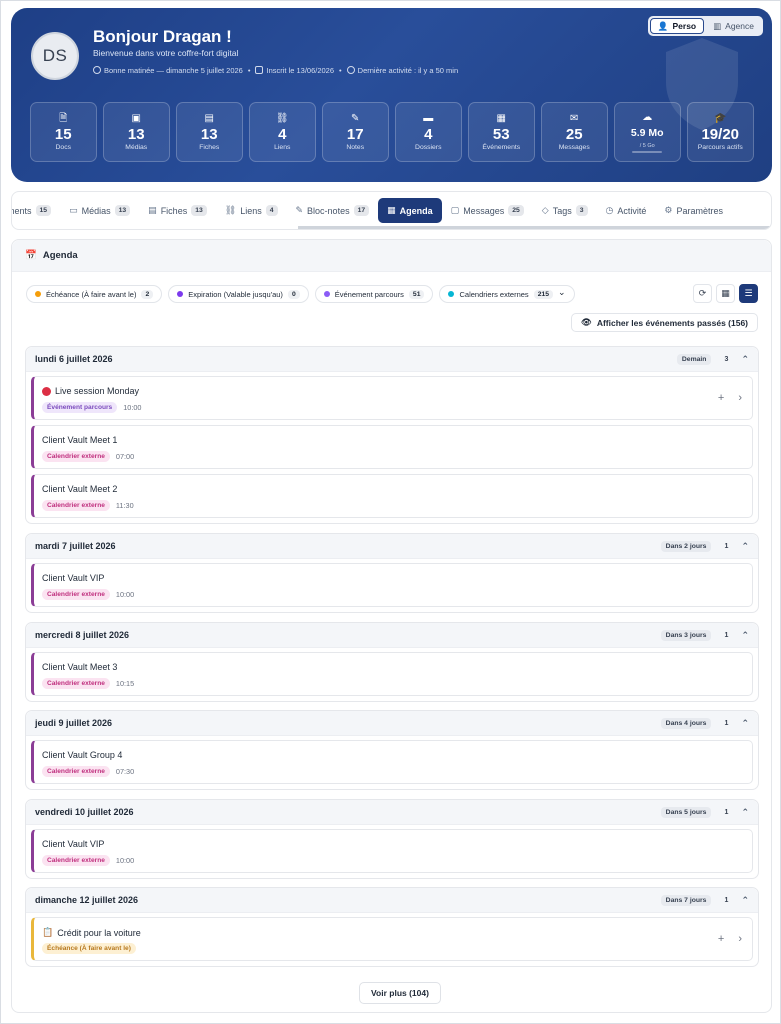 The image size is (781, 1024). Describe the element at coordinates (410, 210) in the screenshot. I see `tab-agenda: ▦ Agenda` at that location.